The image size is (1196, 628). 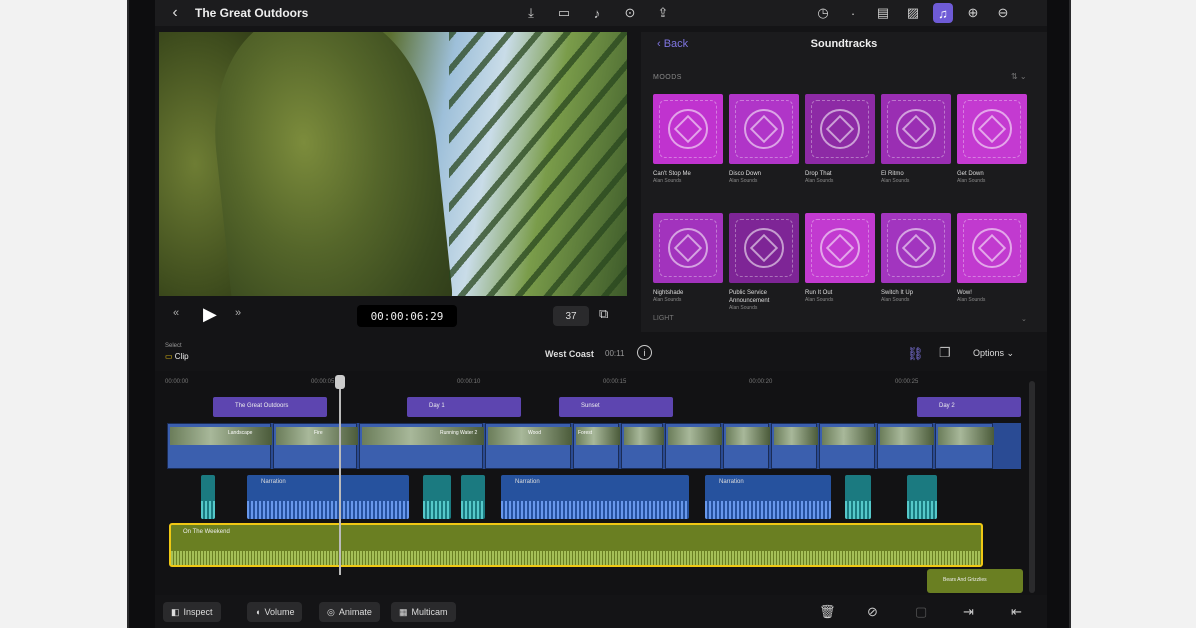 I want to click on video-clip: Forest, so click(x=596, y=446).